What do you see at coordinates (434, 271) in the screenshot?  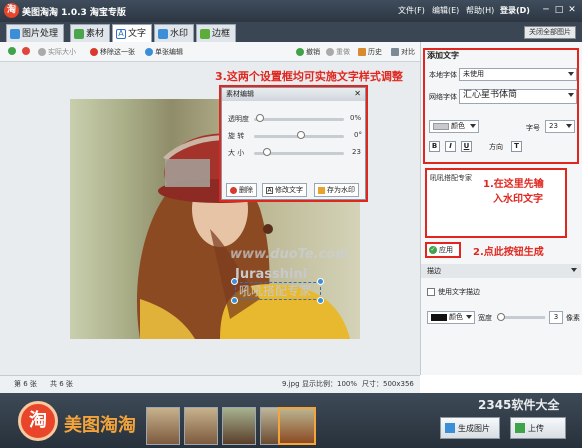 I see `stroke-heading: 描边` at bounding box center [434, 271].